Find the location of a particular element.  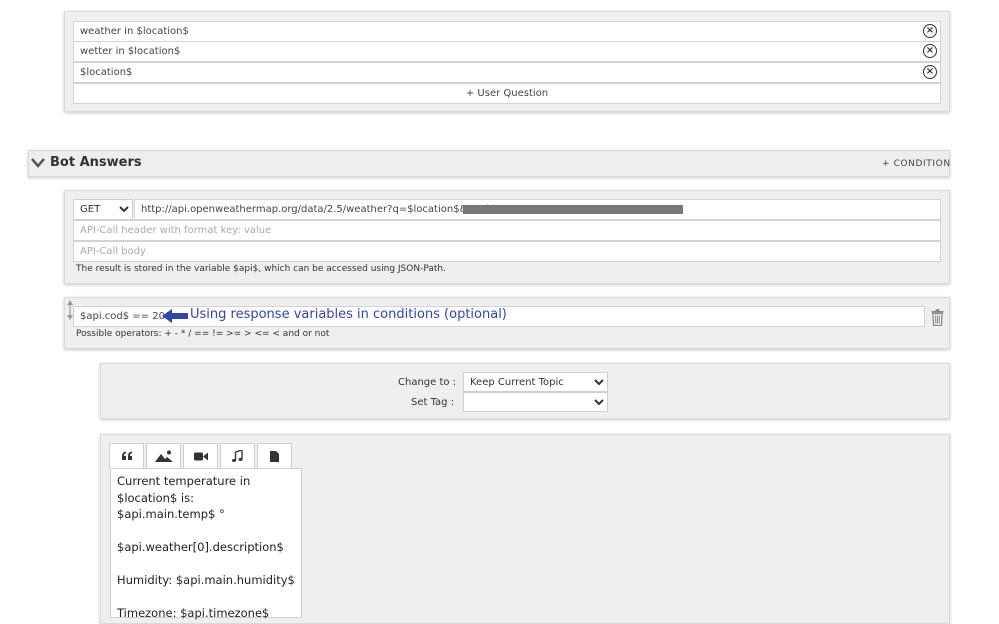

redaction-bar is located at coordinates (573, 209).